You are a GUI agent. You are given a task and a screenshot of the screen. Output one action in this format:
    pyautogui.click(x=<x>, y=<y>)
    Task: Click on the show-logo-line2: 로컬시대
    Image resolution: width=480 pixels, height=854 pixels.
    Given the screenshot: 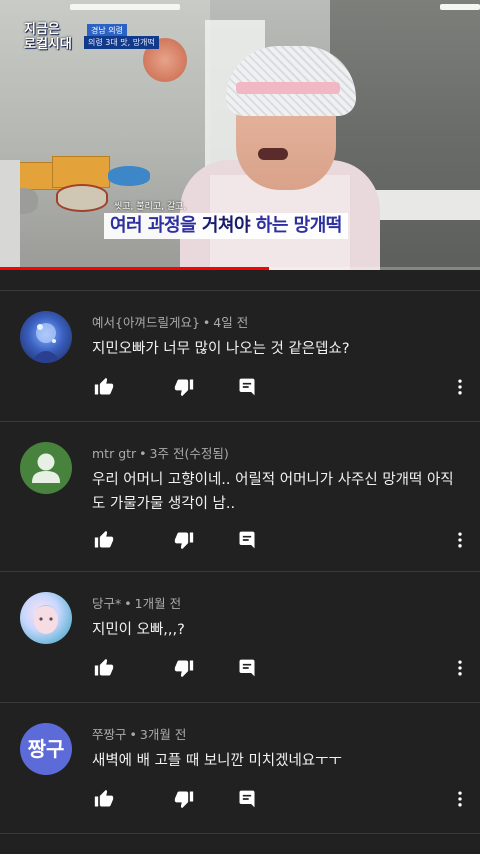 What is the action you would take?
    pyautogui.click(x=48, y=44)
    